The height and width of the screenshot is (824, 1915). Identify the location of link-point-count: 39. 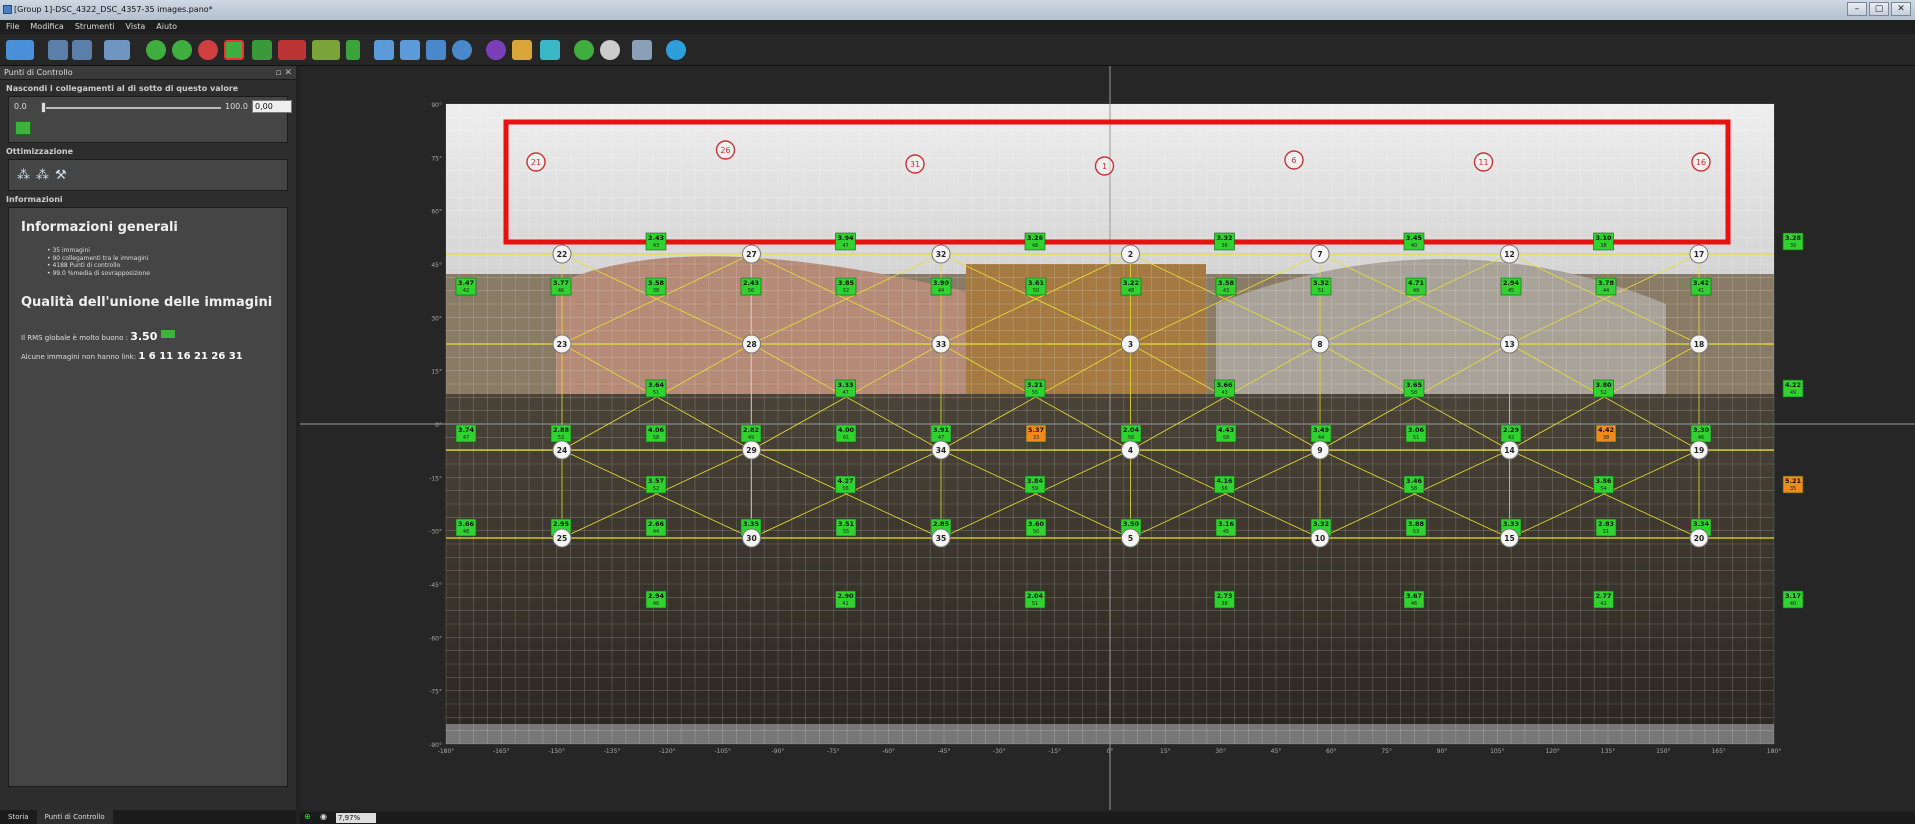
(1793, 246).